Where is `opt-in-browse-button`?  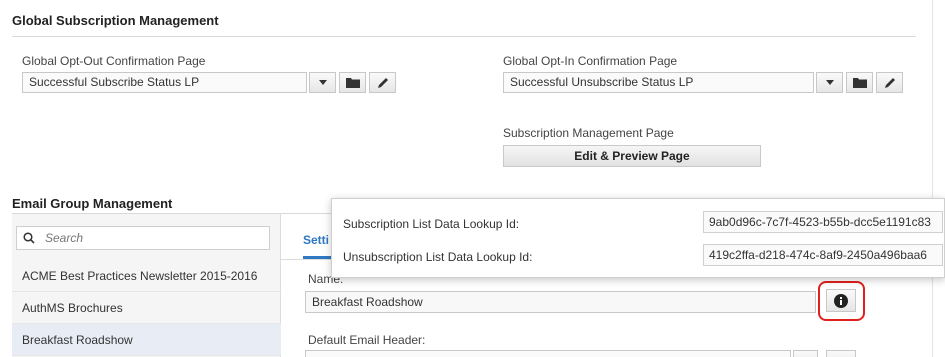
opt-in-browse-button is located at coordinates (859, 82).